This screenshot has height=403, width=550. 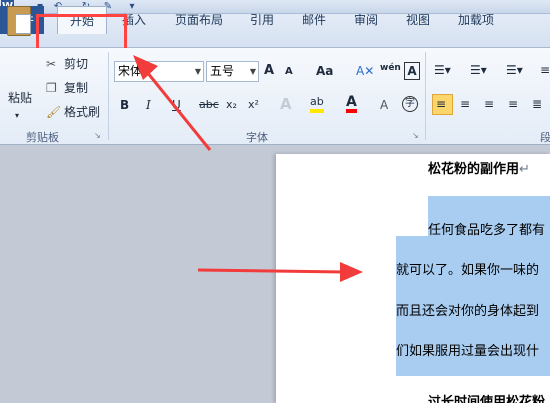 I want to click on copy-icon: ❐, so click(x=51, y=88).